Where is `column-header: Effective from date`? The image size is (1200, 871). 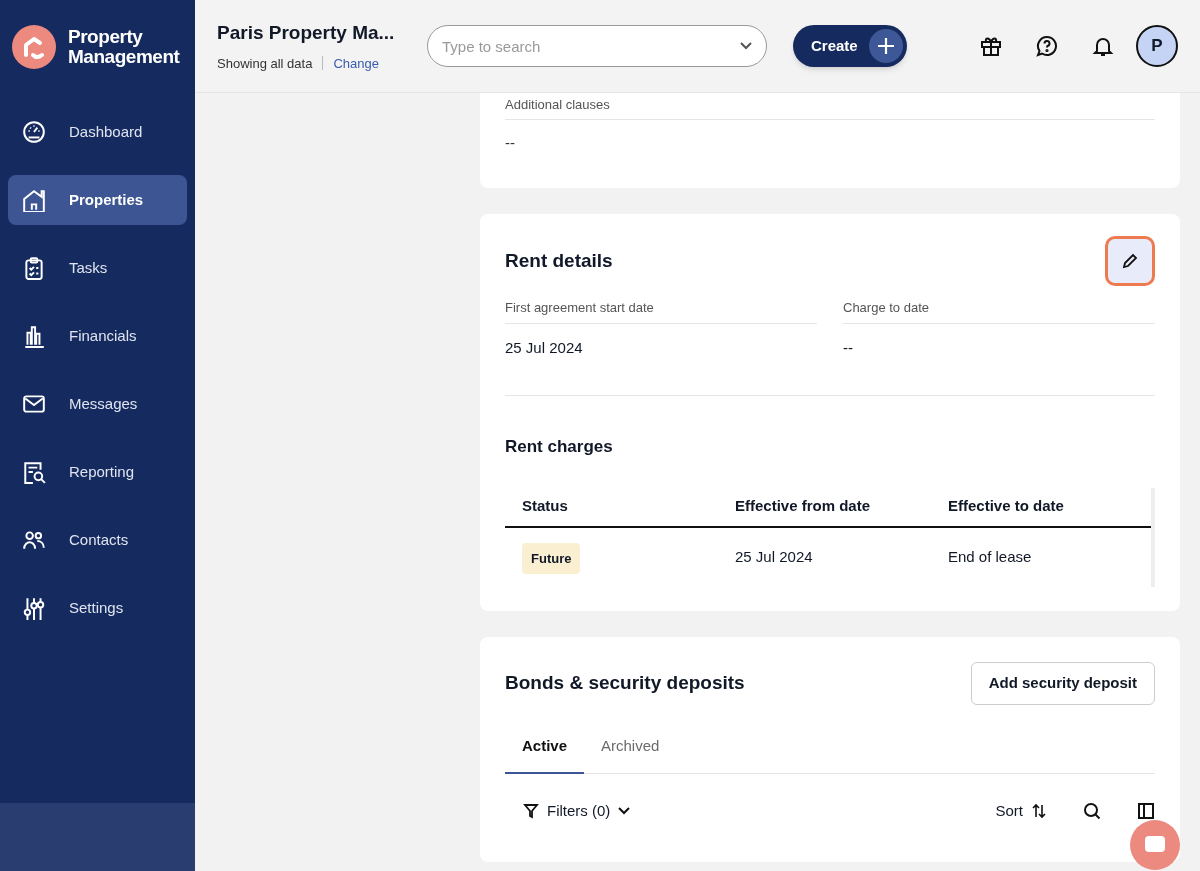 column-header: Effective from date is located at coordinates (803, 506).